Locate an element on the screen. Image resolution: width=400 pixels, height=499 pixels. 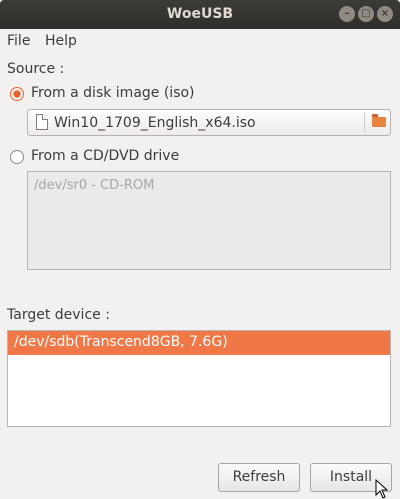
refresh-button: Refresh is located at coordinates (259, 477).